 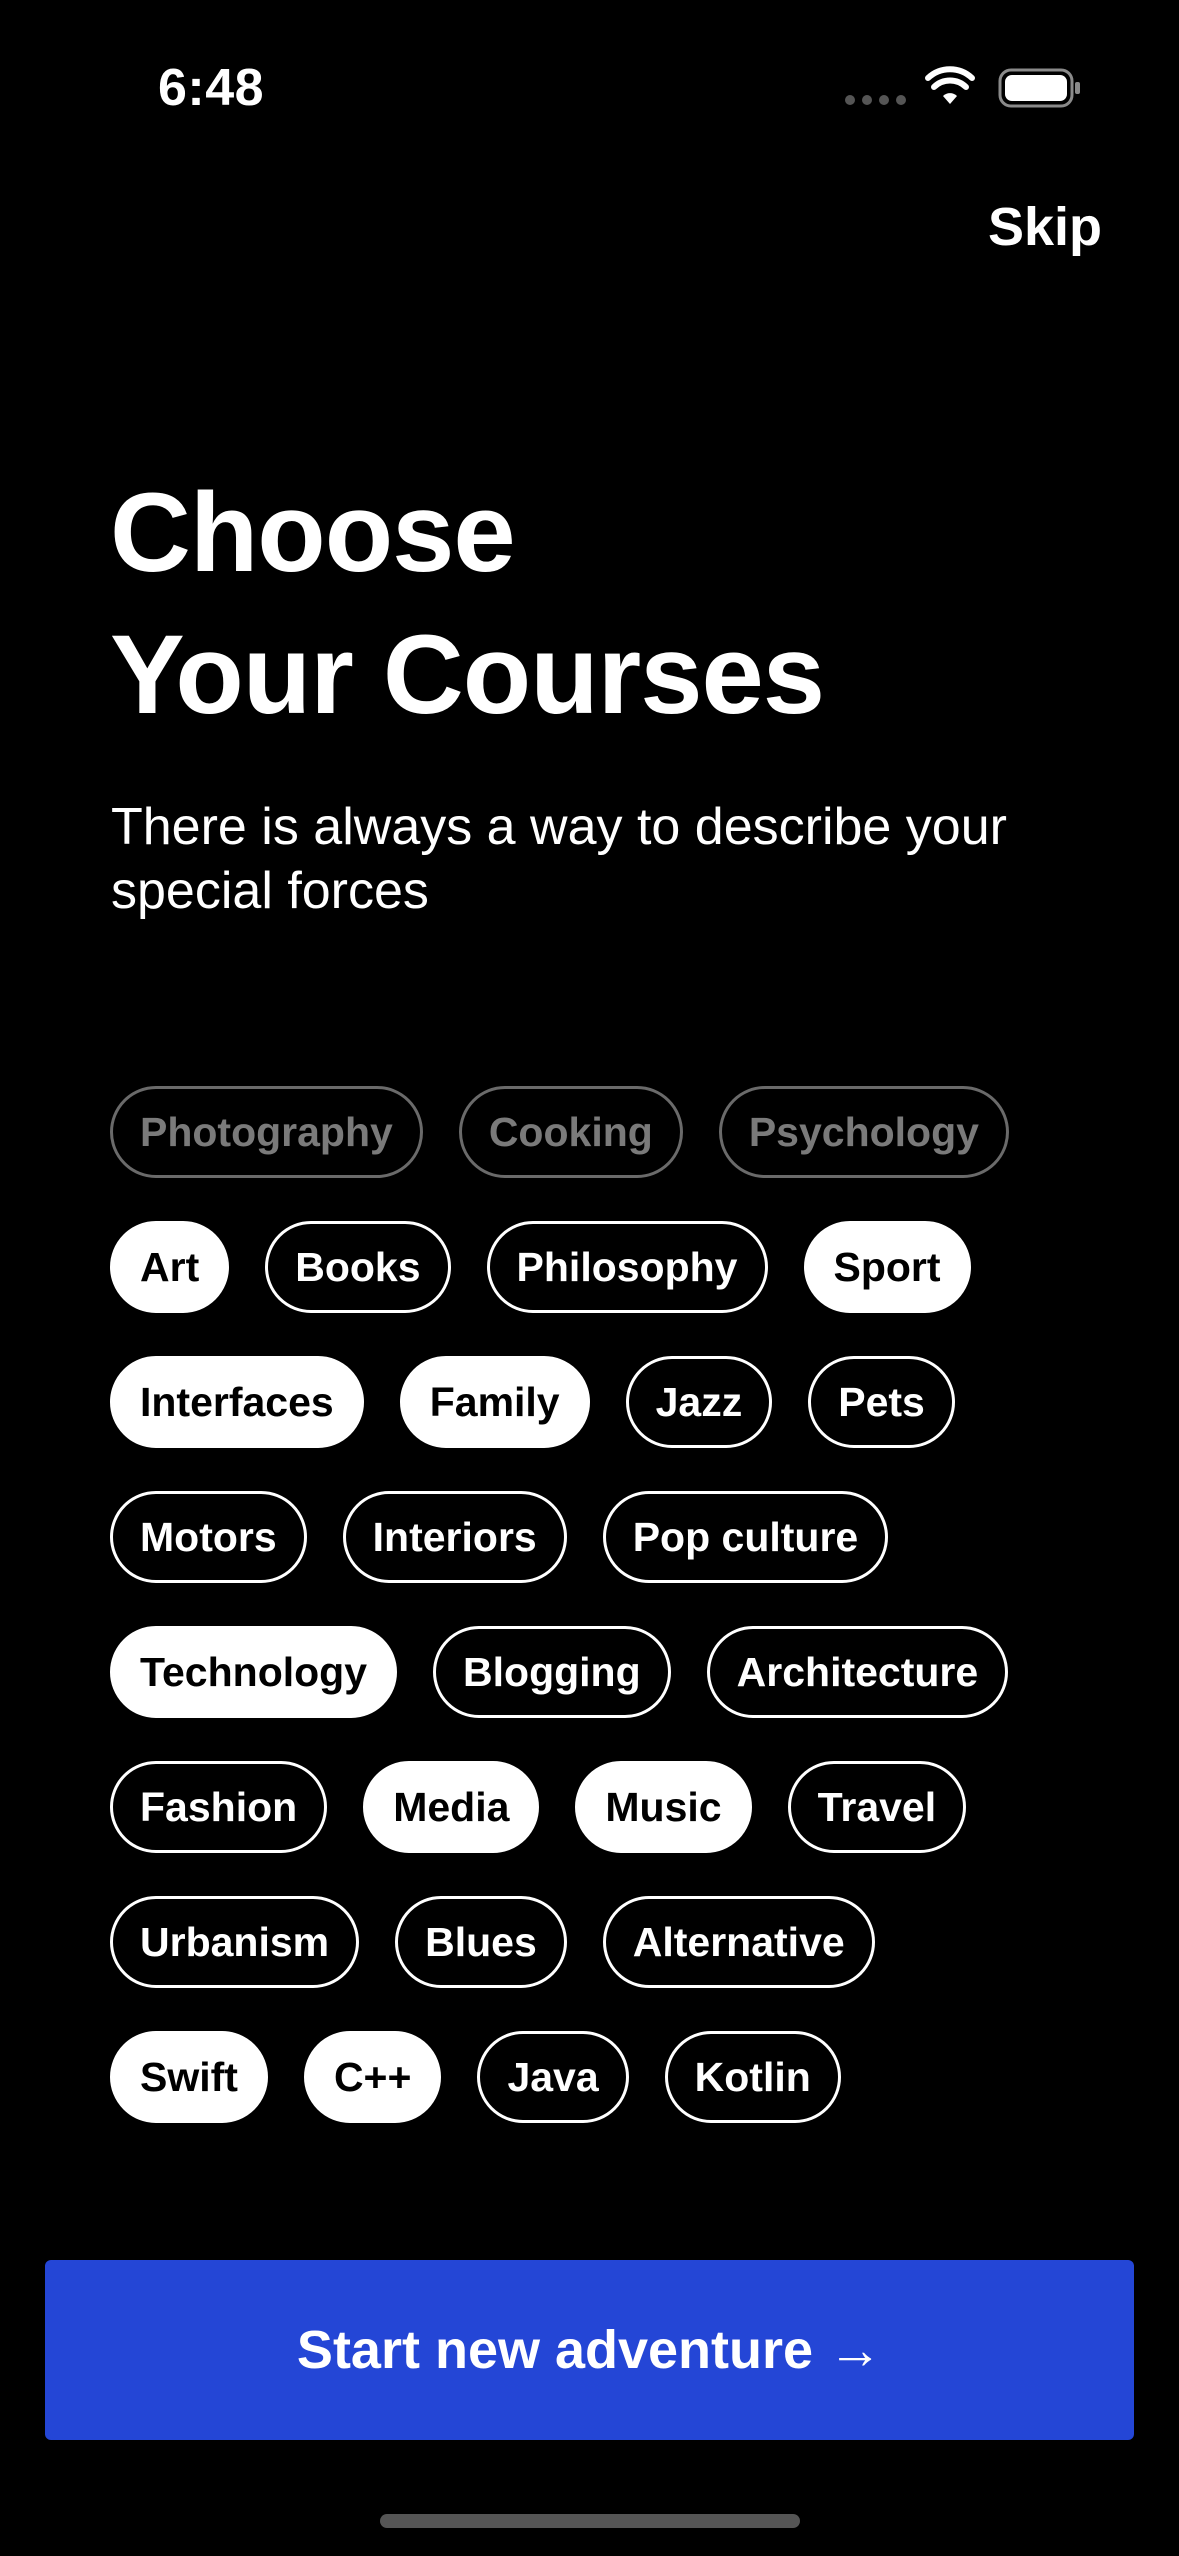 I want to click on course-chip: Fashion, so click(x=219, y=1807).